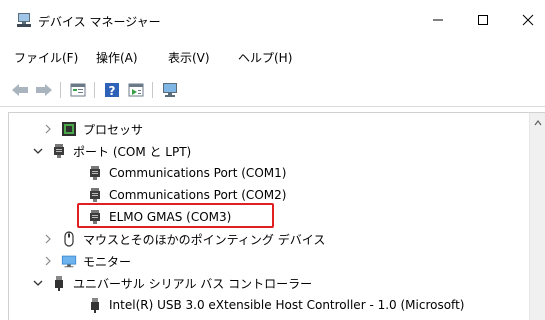  I want to click on toolbar-divider, so click(272, 106).